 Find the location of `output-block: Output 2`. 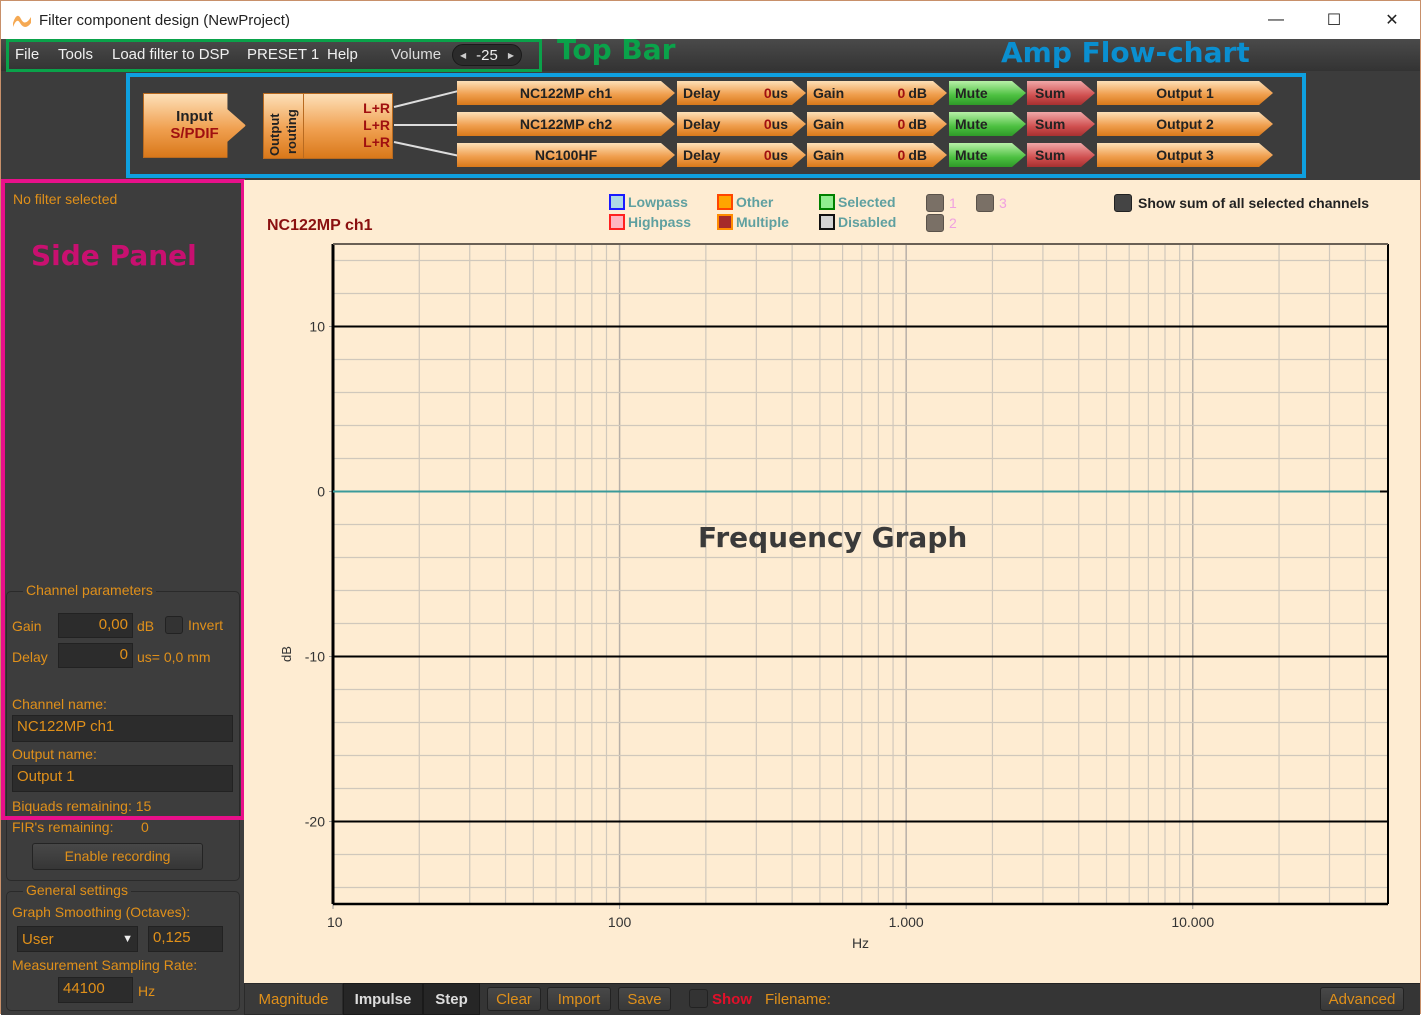

output-block: Output 2 is located at coordinates (1185, 124).